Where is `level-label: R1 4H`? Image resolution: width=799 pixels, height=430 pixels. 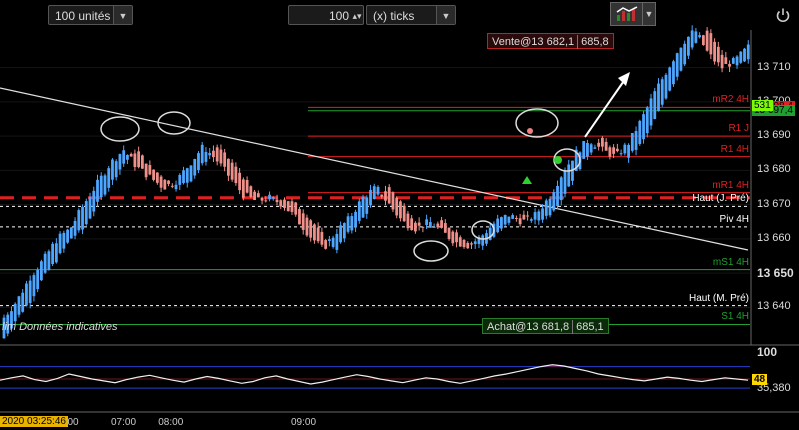 level-label: R1 4H is located at coordinates (734, 149).